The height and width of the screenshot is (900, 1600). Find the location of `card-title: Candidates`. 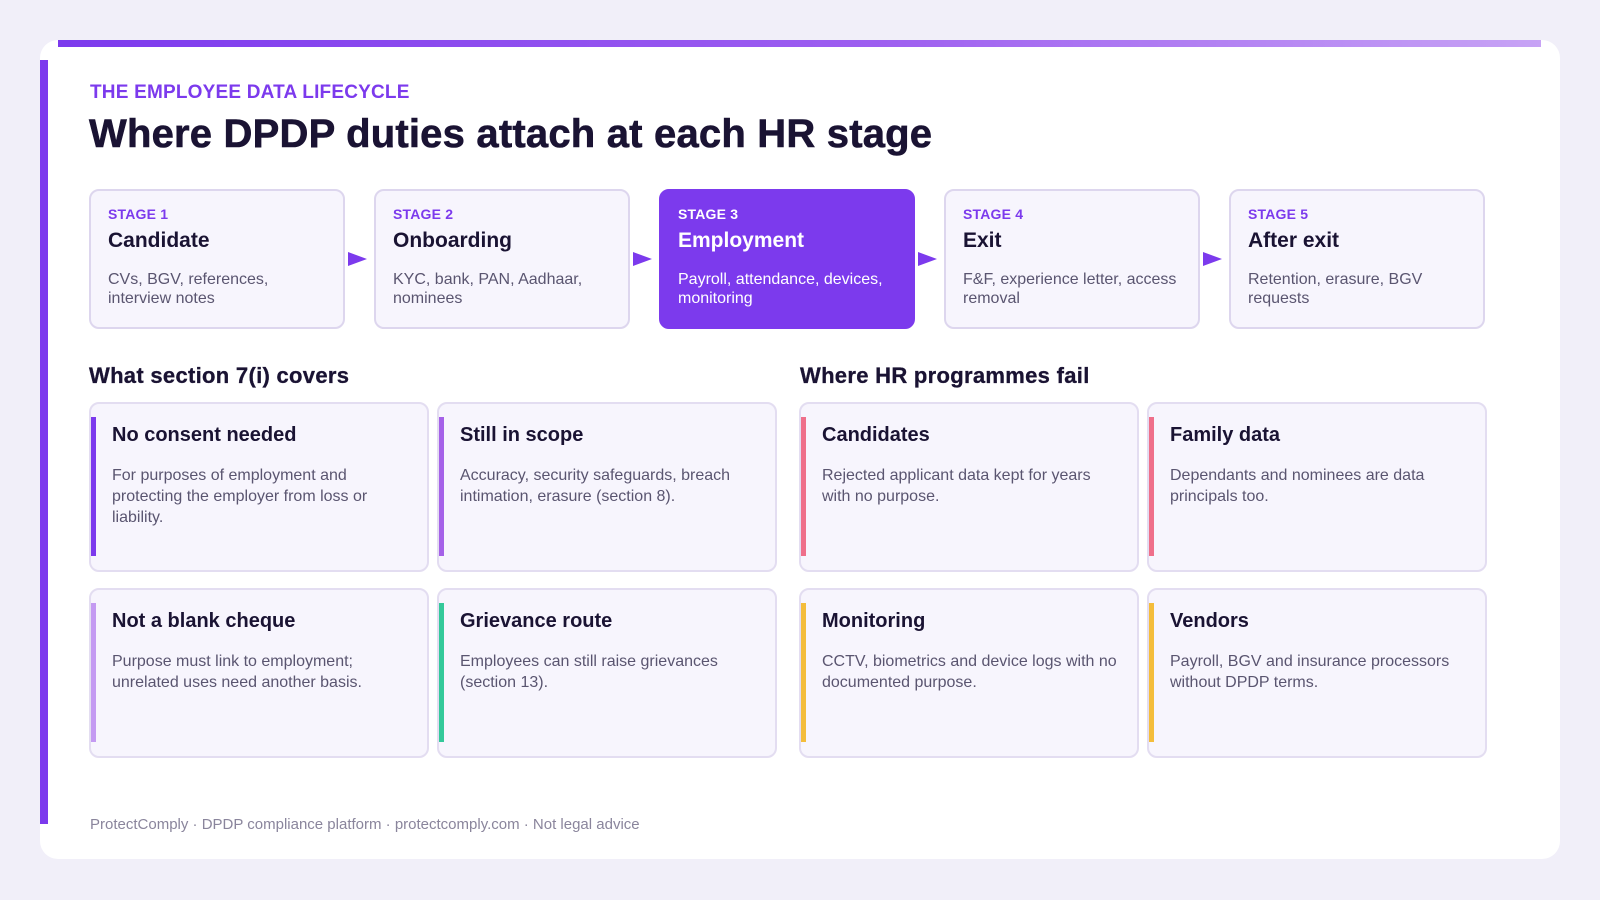

card-title: Candidates is located at coordinates (876, 435).